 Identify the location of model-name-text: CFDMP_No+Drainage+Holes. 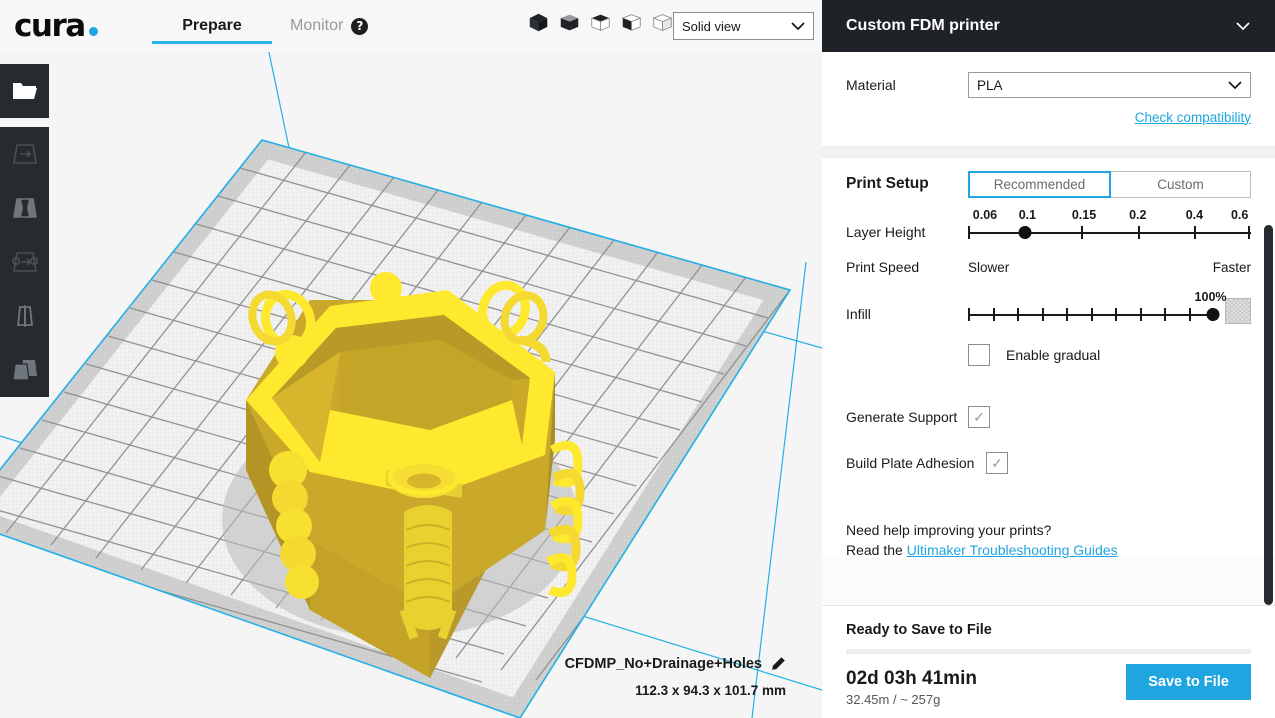
(663, 664).